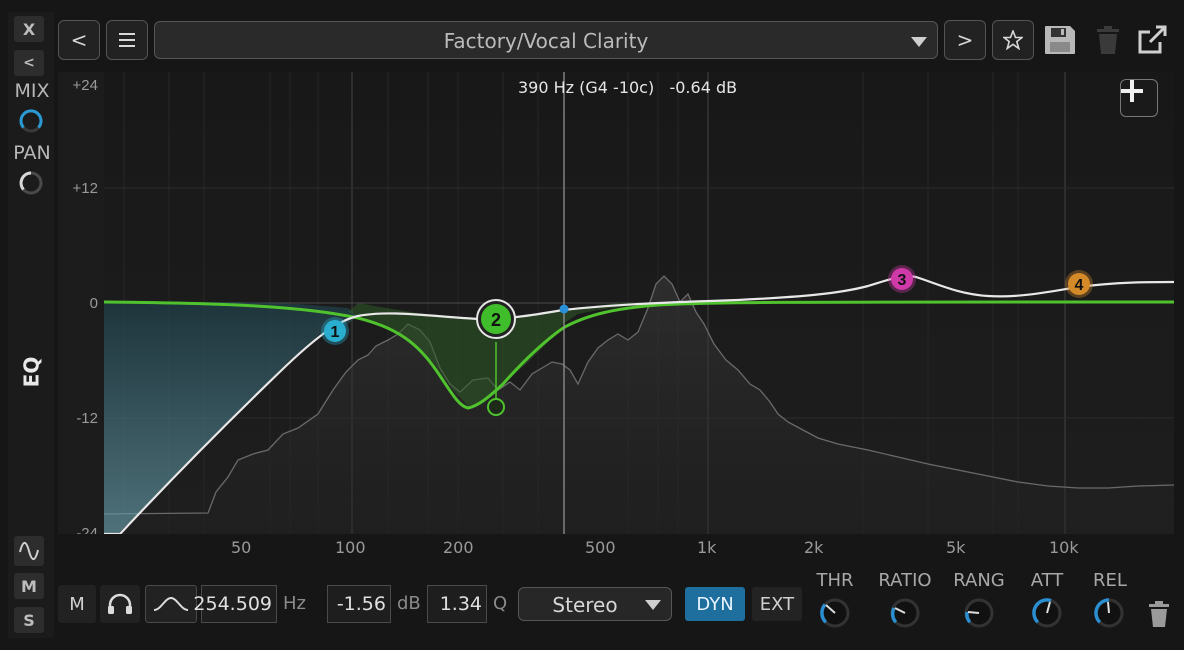  I want to click on next-preset-button: >, so click(965, 40).